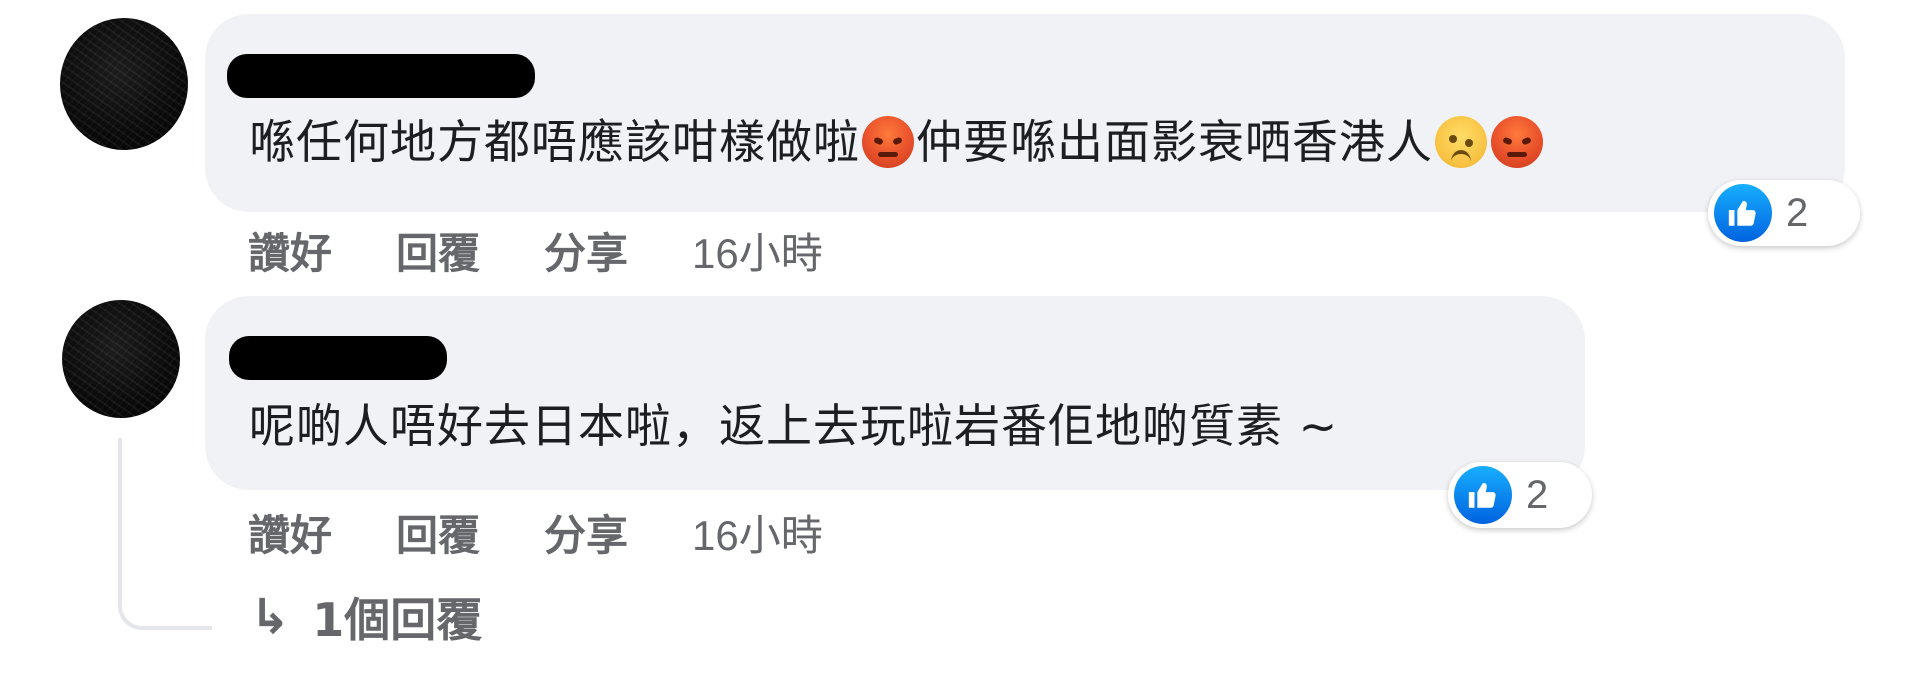 This screenshot has height=680, width=1920. Describe the element at coordinates (1461, 142) in the screenshot. I see `woozy-face-emoji` at that location.